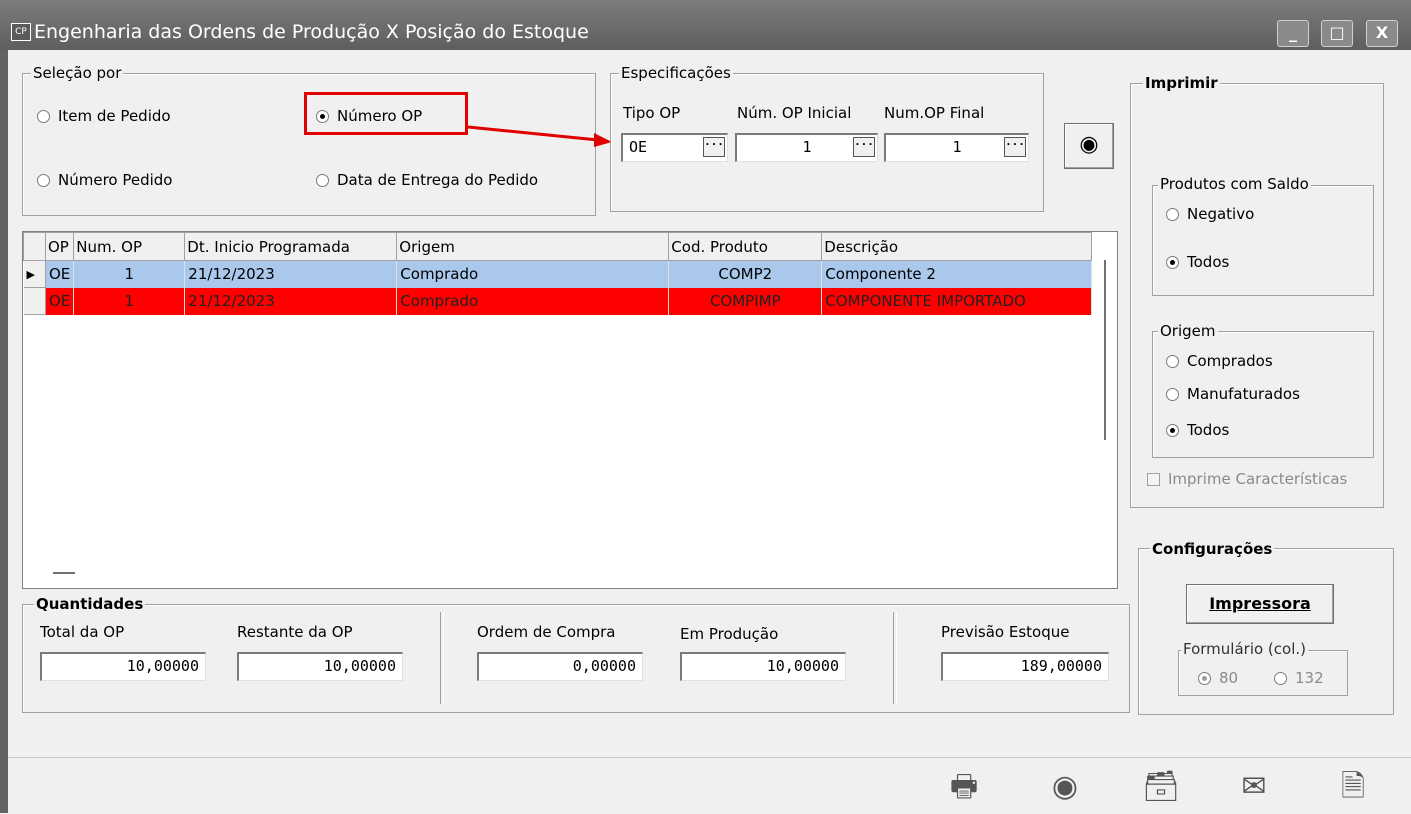  What do you see at coordinates (957, 274) in the screenshot?
I see `cell-descricao: Componente 2` at bounding box center [957, 274].